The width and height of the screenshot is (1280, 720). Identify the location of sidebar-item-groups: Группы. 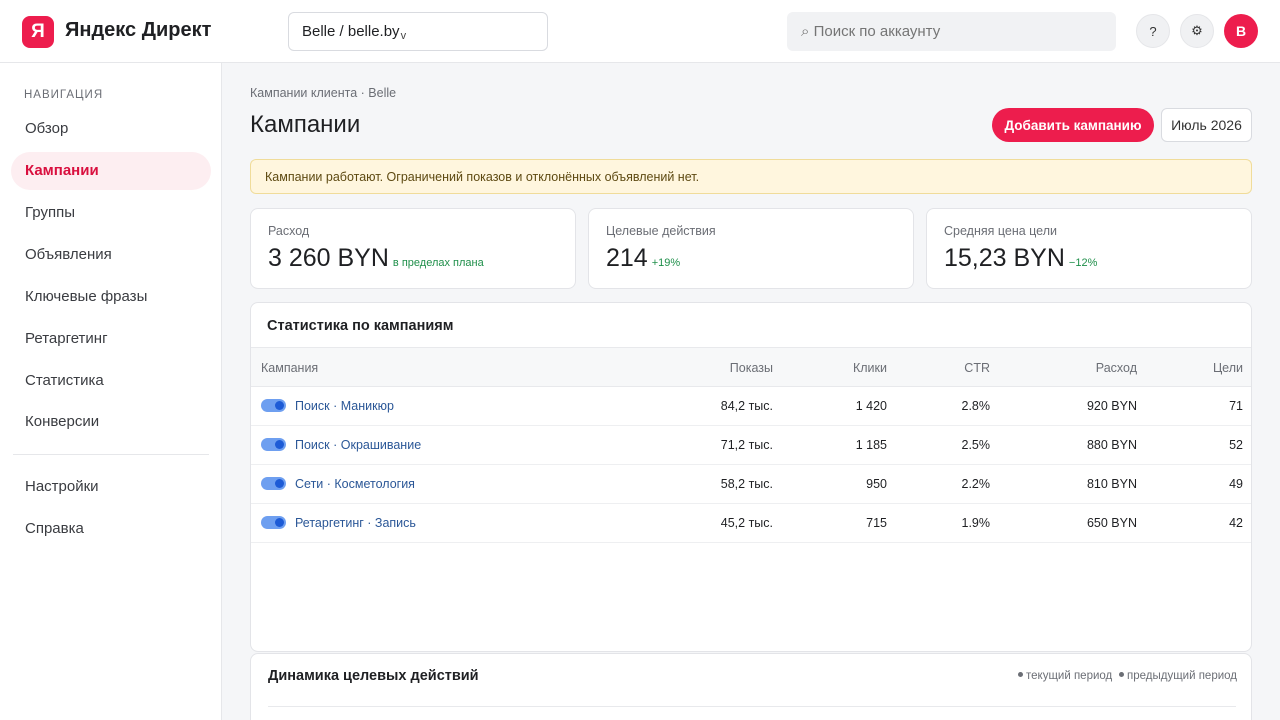
(111, 213).